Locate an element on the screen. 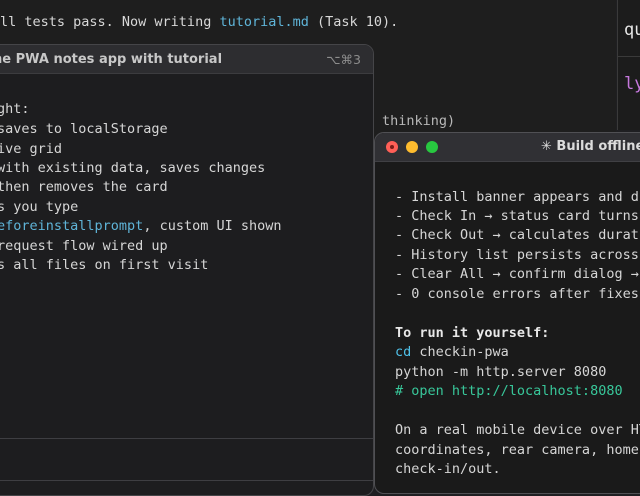  code-identifier: eforeinstallprompt is located at coordinates (72, 226).